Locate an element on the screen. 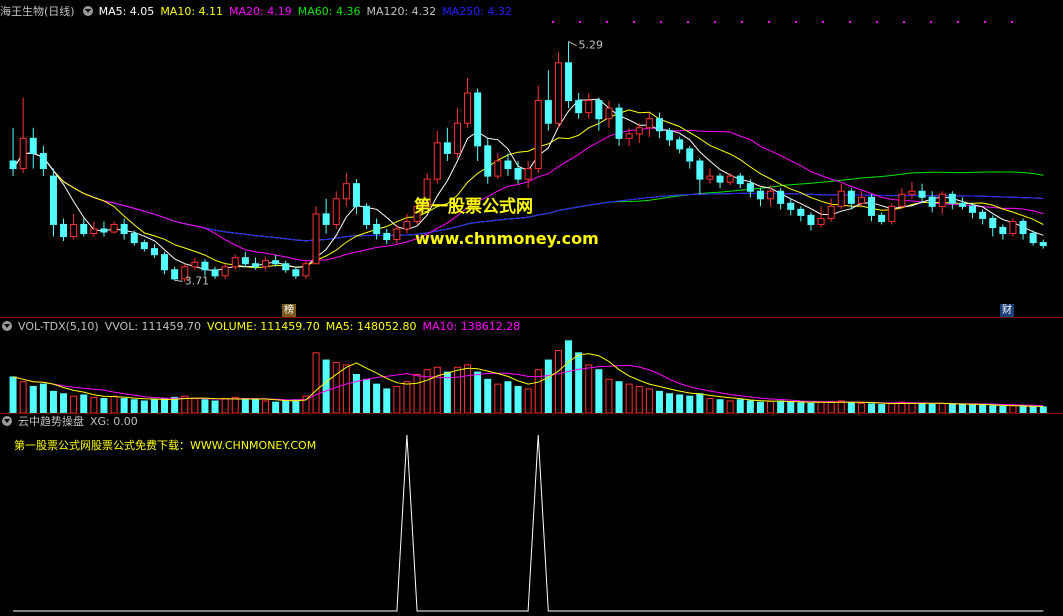 The image size is (1063, 616). annotation-leader is located at coordinates (178, 280).